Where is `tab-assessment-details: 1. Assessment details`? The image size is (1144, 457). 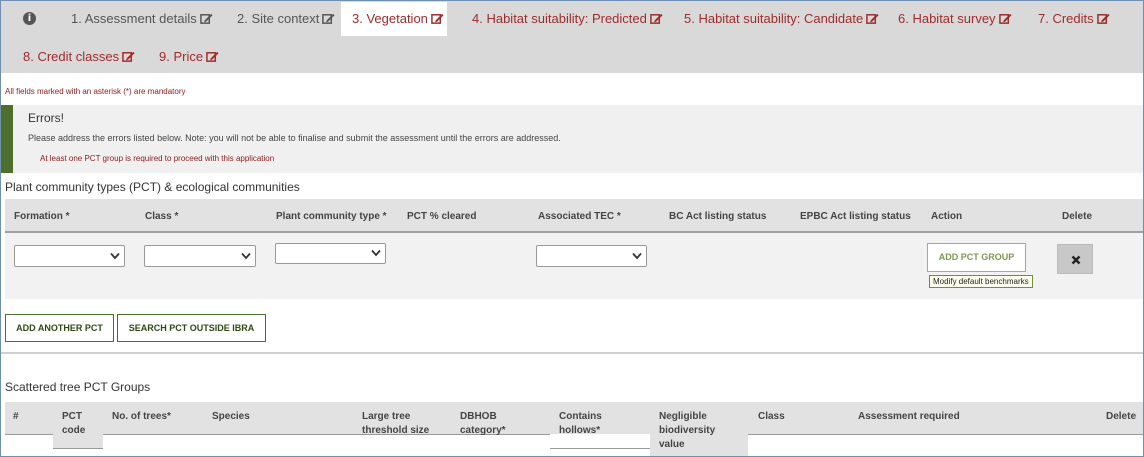 tab-assessment-details: 1. Assessment details is located at coordinates (142, 19).